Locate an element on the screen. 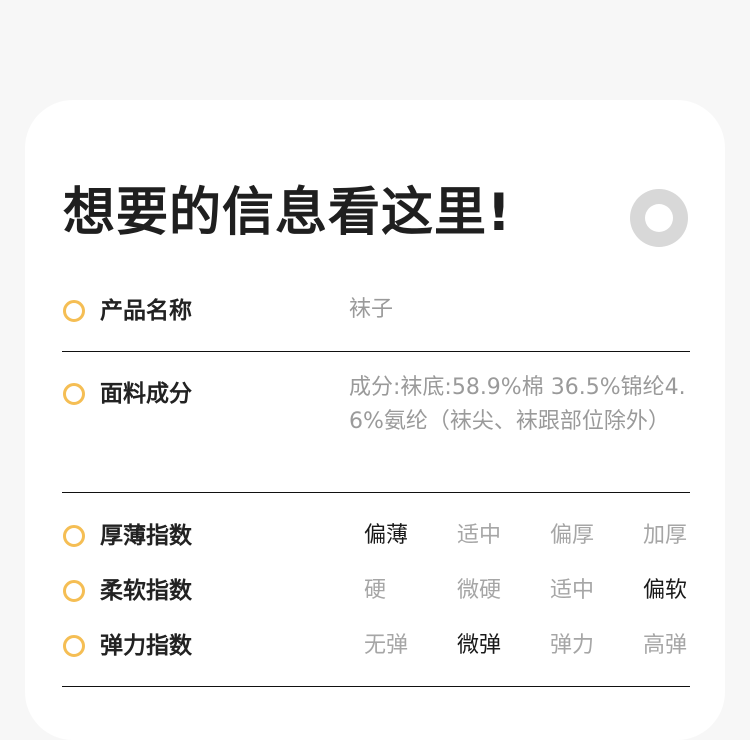 The height and width of the screenshot is (740, 750). thickness-option: 加厚 is located at coordinates (665, 536).